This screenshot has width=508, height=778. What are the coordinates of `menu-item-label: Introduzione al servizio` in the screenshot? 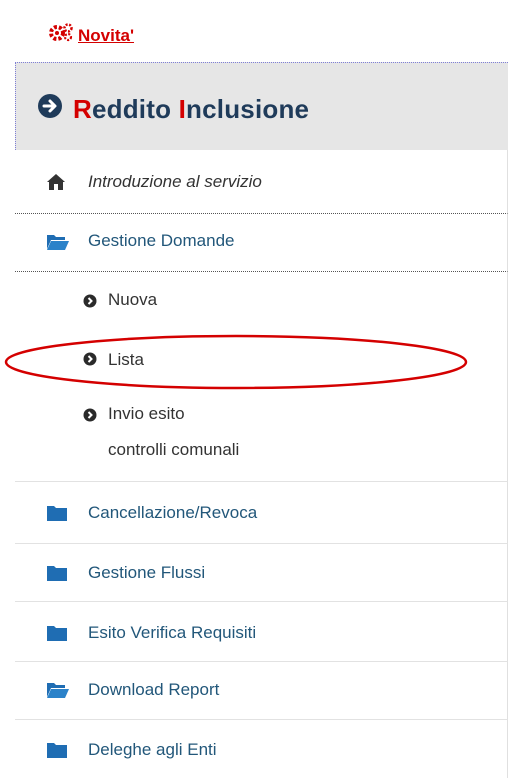 It's located at (175, 181).